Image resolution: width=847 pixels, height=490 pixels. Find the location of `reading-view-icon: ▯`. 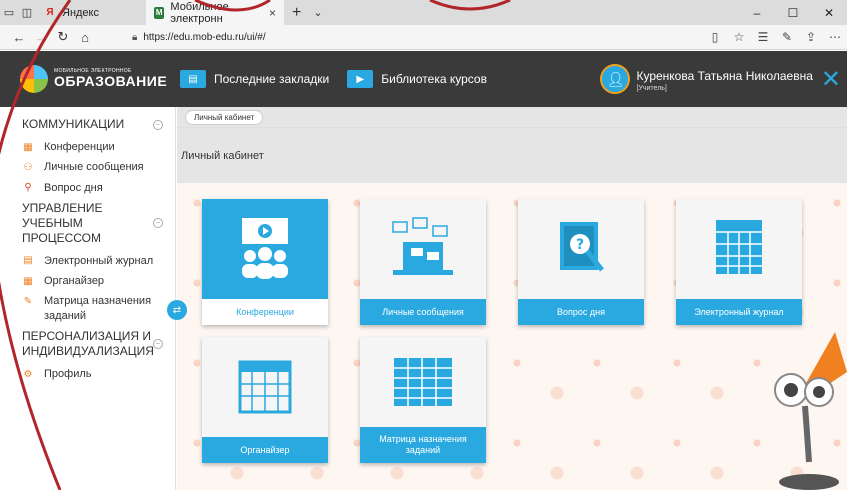

reading-view-icon: ▯ is located at coordinates (715, 37).